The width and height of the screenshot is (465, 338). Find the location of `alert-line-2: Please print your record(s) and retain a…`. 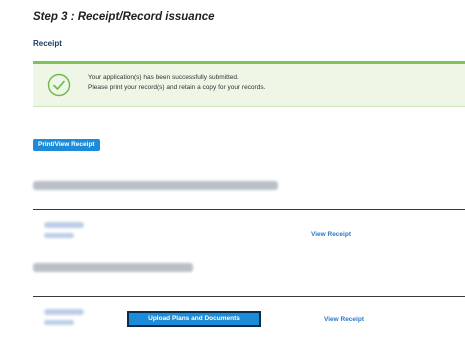

alert-line-2: Please print your record(s) and retain a… is located at coordinates (177, 87).